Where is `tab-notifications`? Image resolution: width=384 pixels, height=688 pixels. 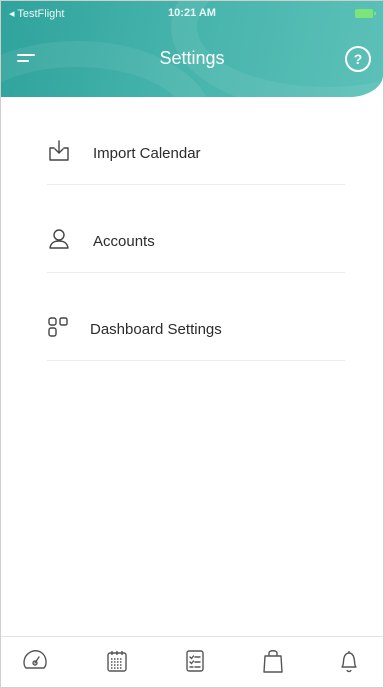 tab-notifications is located at coordinates (349, 661).